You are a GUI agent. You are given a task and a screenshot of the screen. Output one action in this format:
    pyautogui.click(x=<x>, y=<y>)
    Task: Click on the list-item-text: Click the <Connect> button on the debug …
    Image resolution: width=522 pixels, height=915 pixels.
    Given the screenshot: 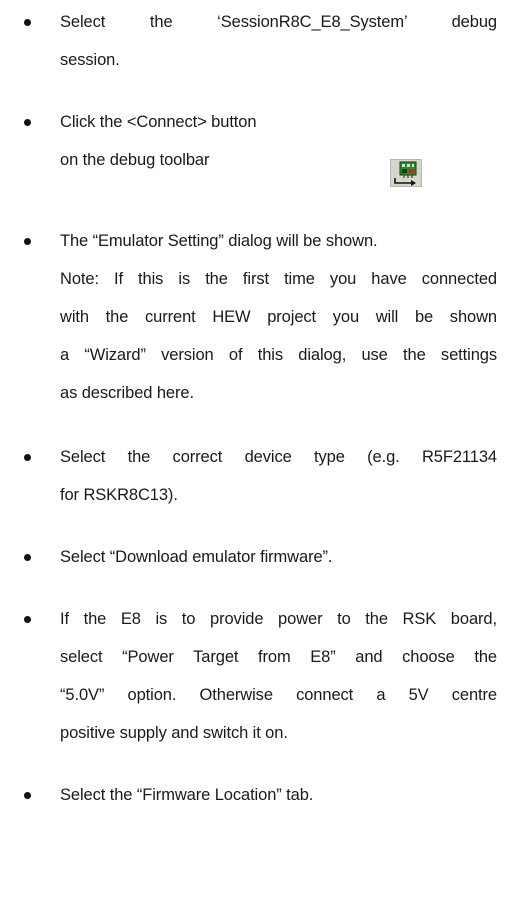 What is the action you would take?
    pyautogui.click(x=278, y=141)
    